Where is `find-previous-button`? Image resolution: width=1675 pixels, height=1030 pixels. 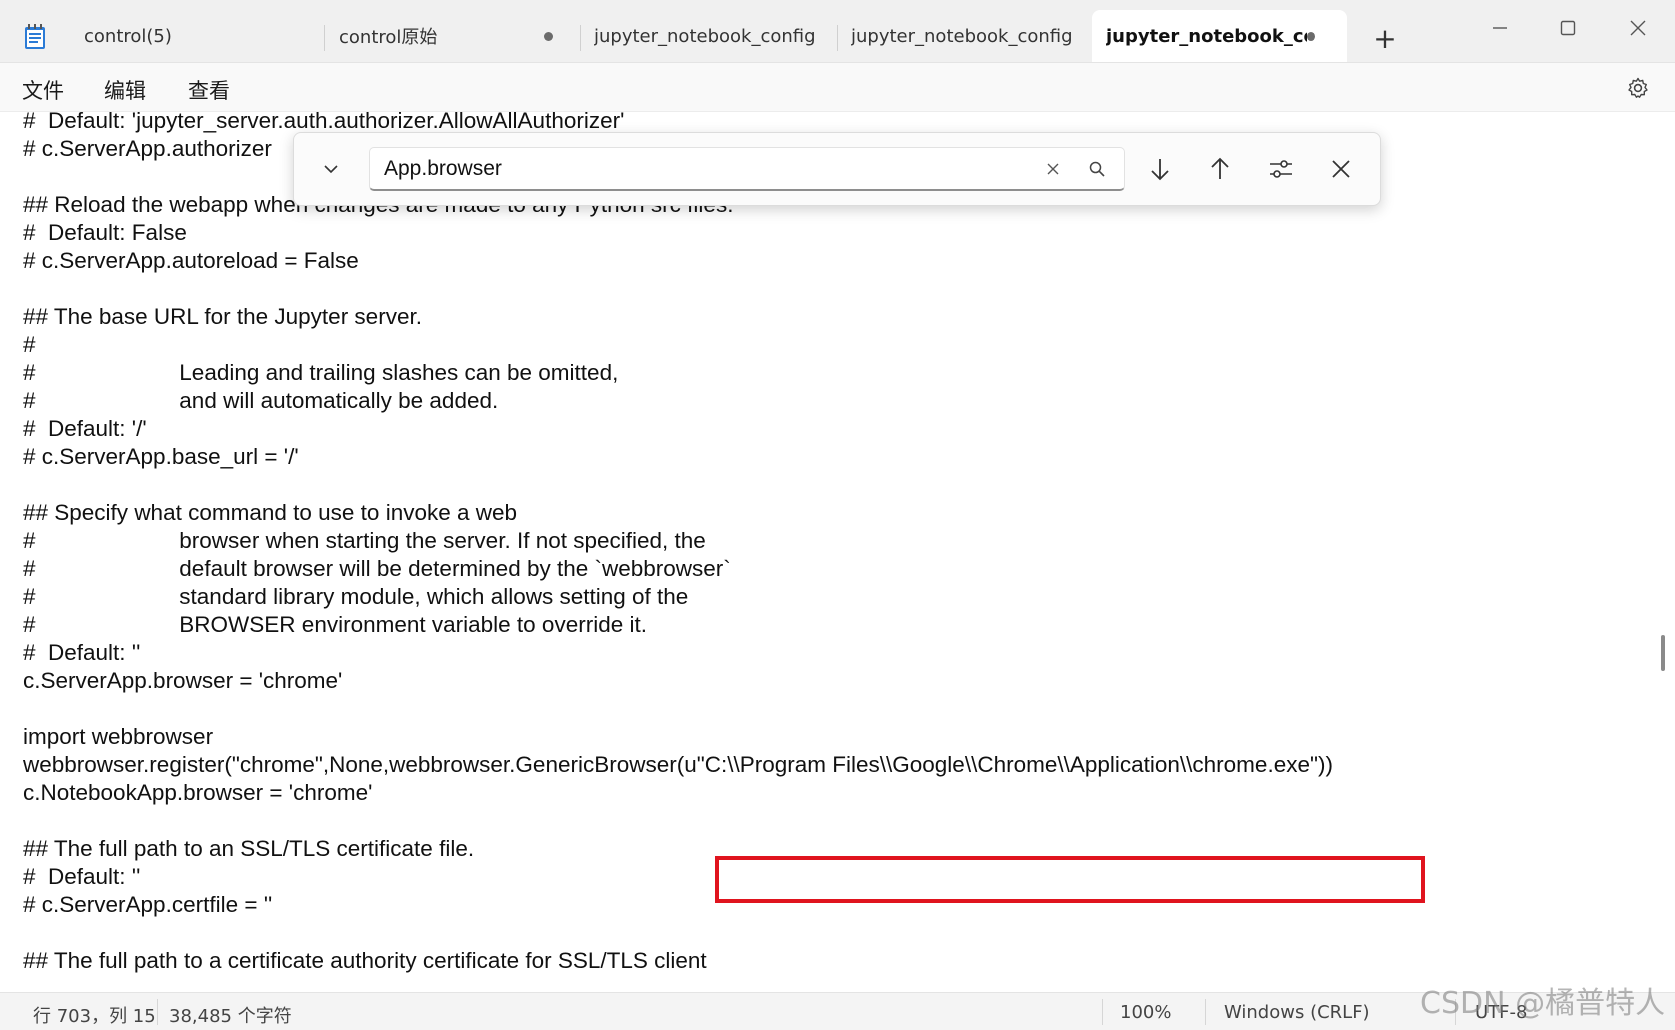 find-previous-button is located at coordinates (1220, 169).